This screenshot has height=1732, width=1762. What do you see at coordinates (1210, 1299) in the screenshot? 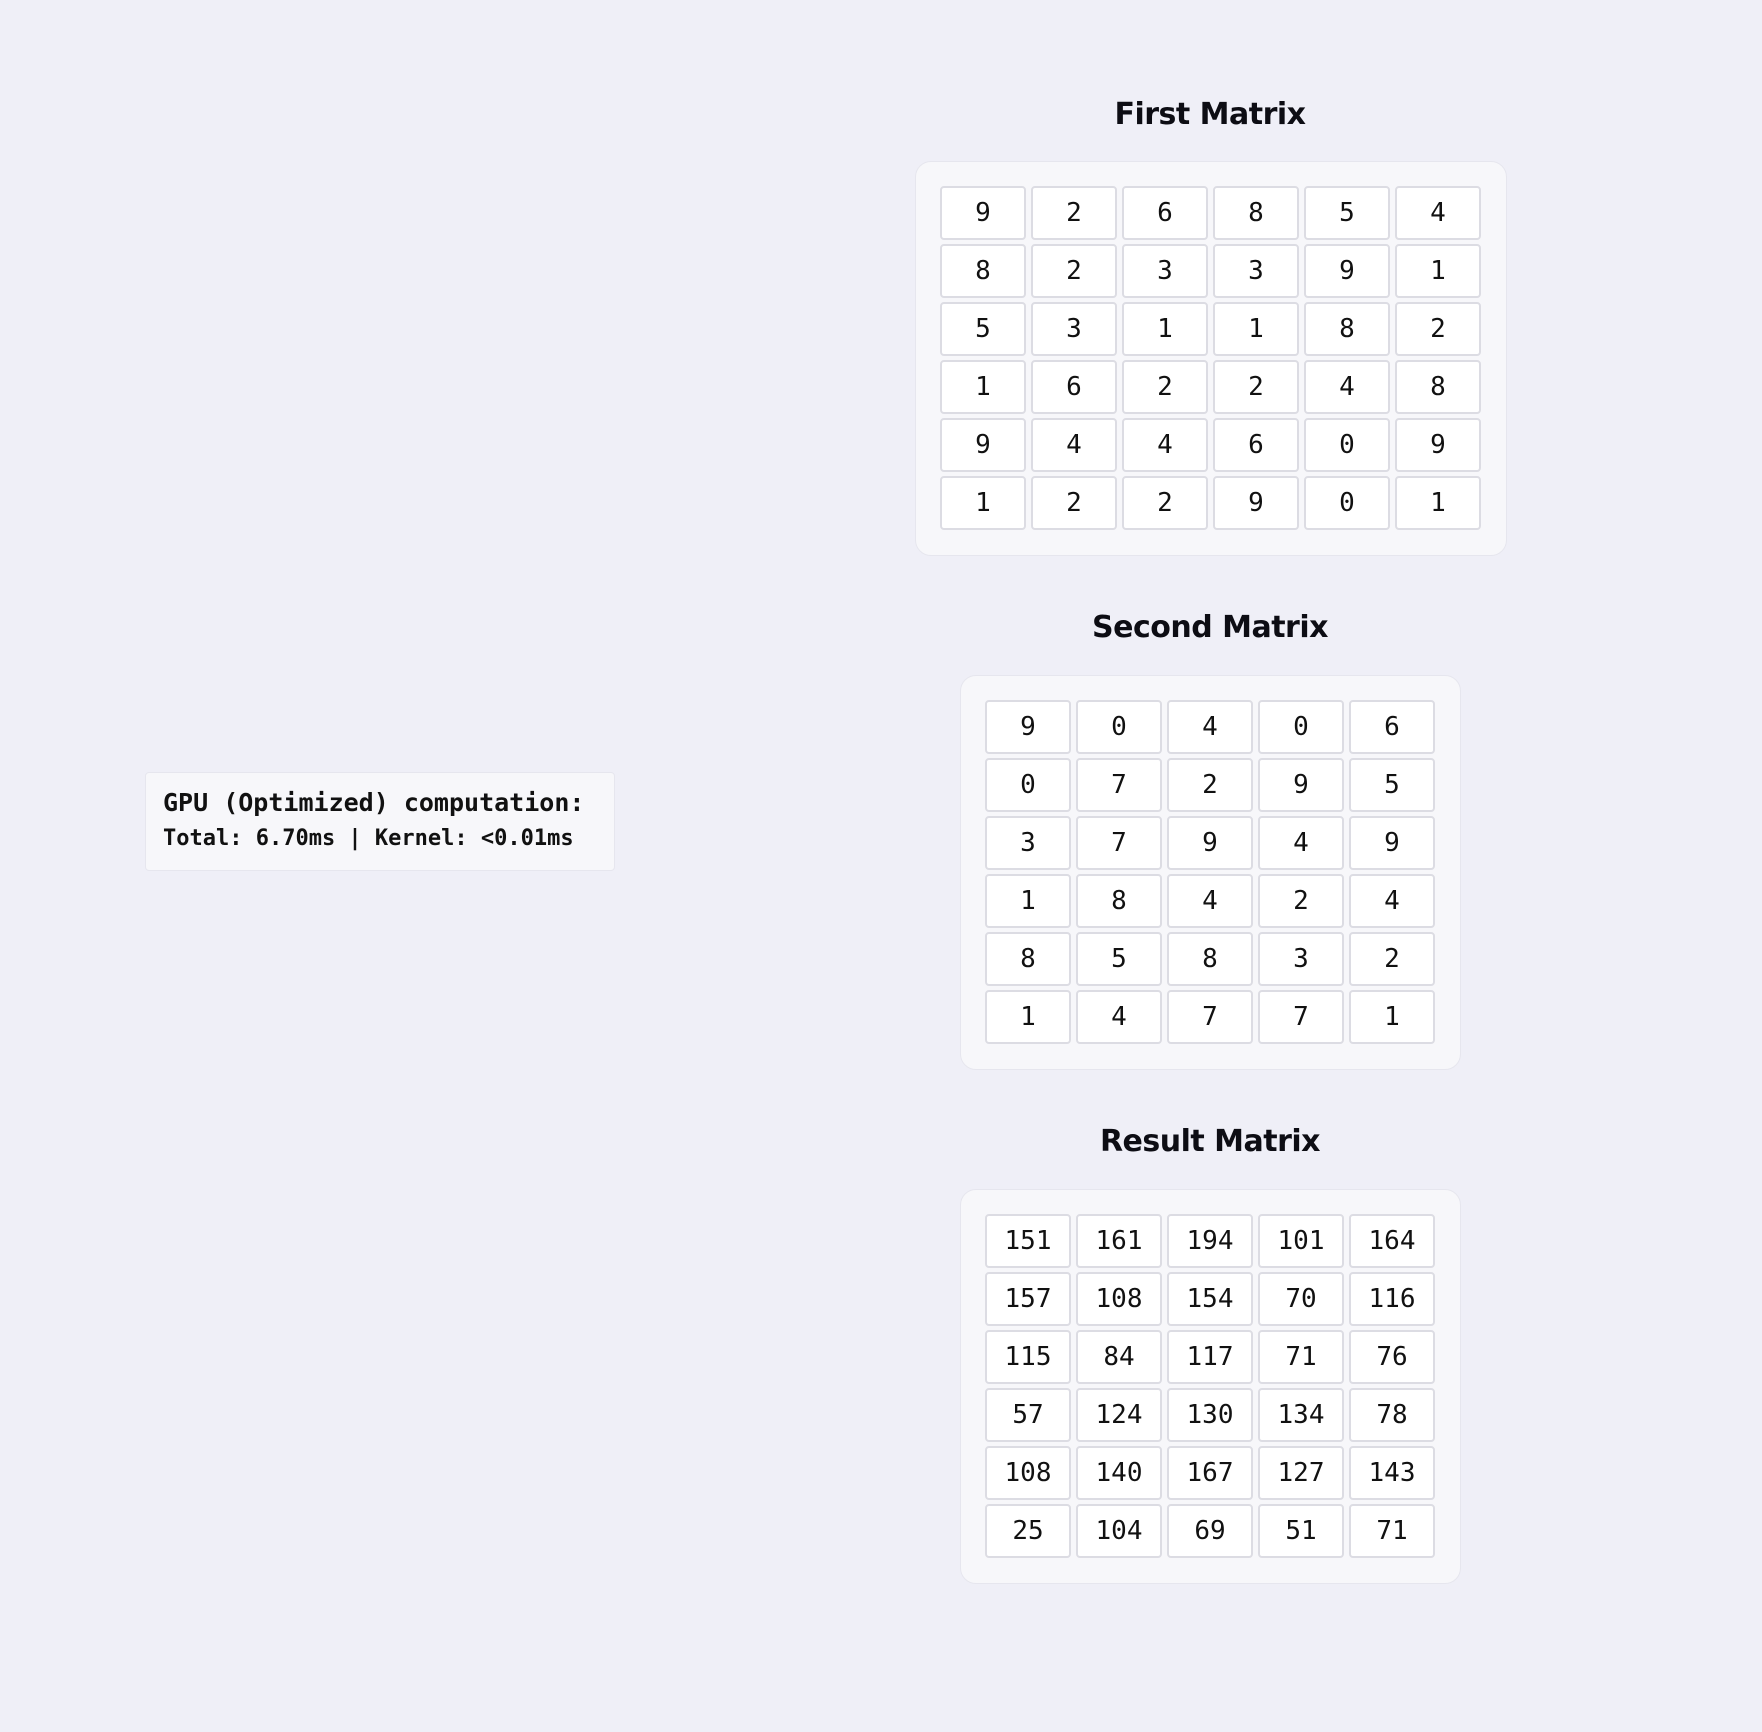
I see `result-matrix-cell: 154` at bounding box center [1210, 1299].